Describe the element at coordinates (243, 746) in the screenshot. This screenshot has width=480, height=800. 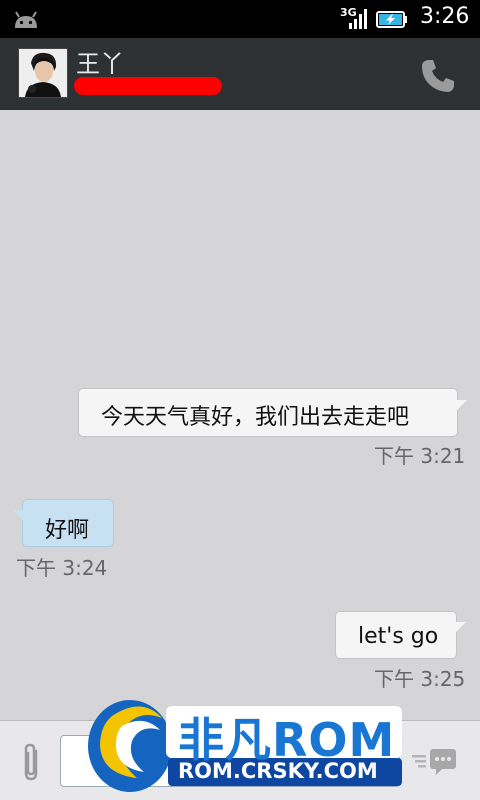
I see `rom-watermark-logo: 非凡ROM ROM.CRSKY.COM` at that location.